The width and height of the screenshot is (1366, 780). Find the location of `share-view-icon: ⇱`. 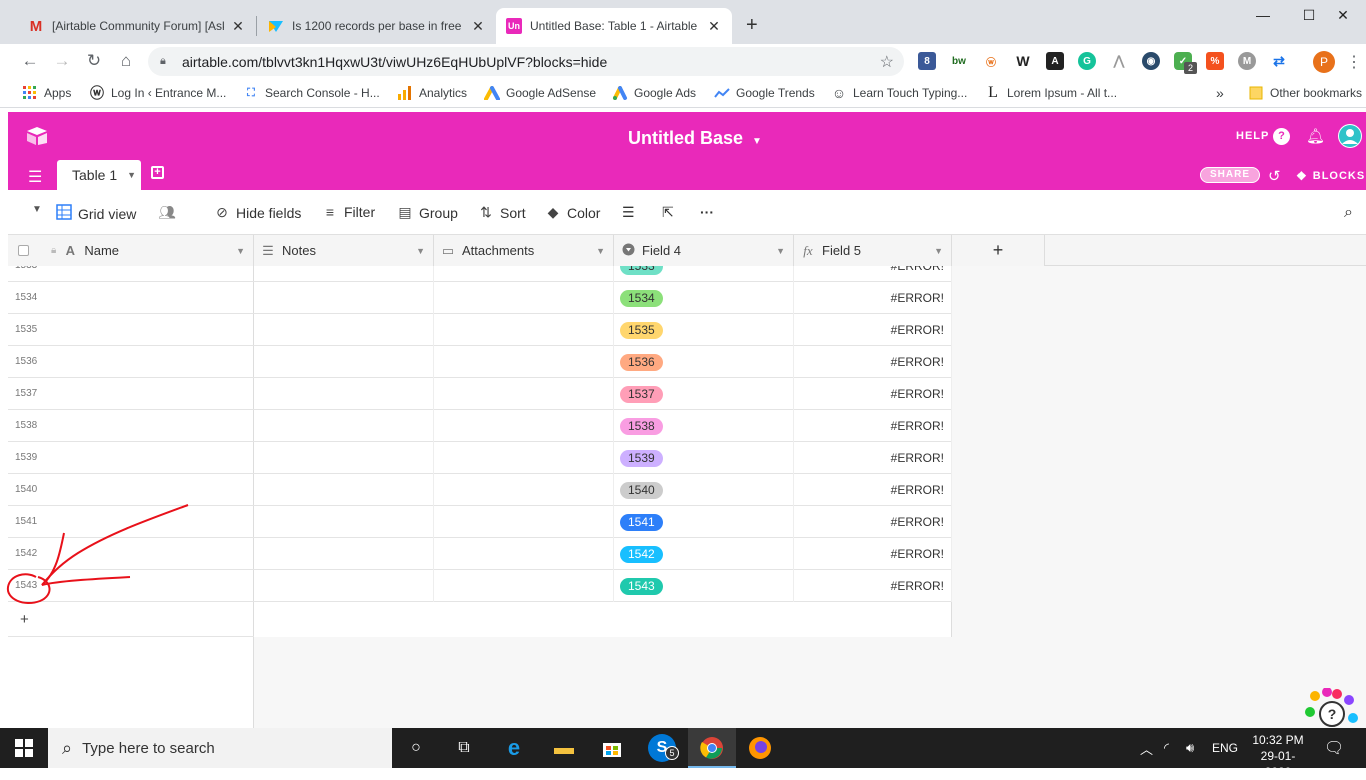

share-view-icon: ⇱ is located at coordinates (668, 212).